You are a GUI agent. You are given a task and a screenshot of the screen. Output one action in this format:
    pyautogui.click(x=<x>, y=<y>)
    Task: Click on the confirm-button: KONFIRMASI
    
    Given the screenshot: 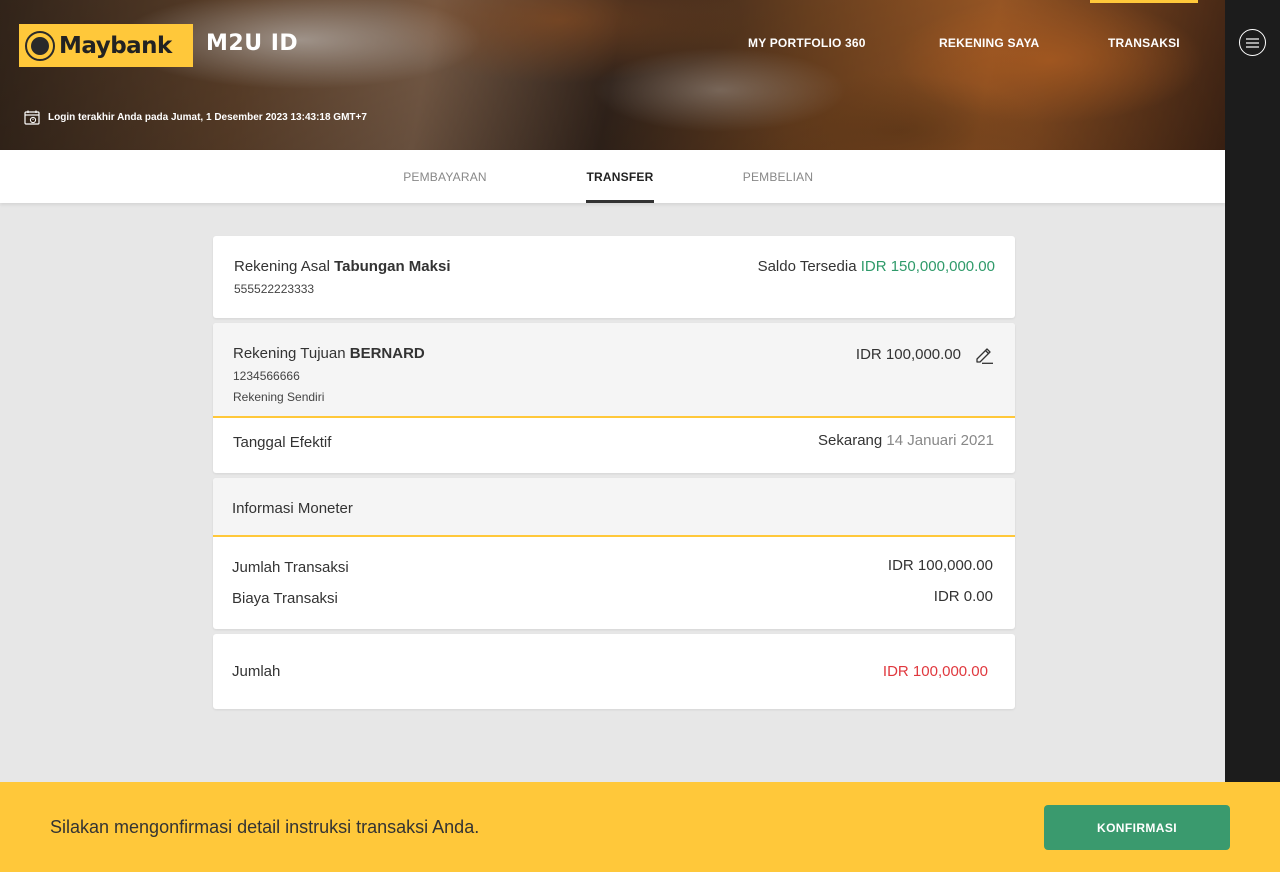 What is the action you would take?
    pyautogui.click(x=1137, y=827)
    